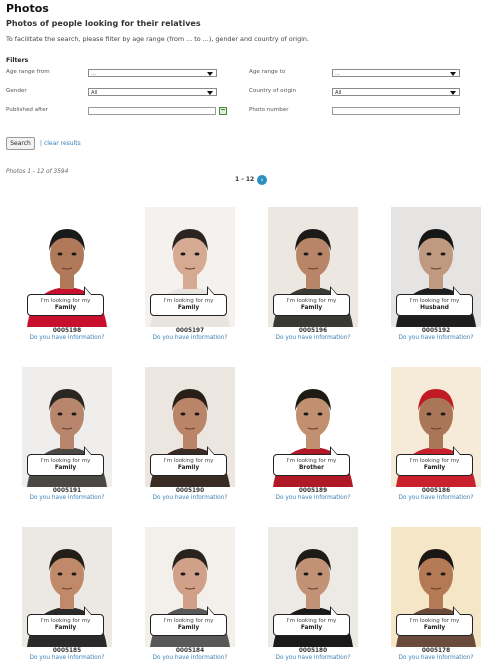  What do you see at coordinates (28, 72) in the screenshot?
I see `age-from-label: Age range from` at bounding box center [28, 72].